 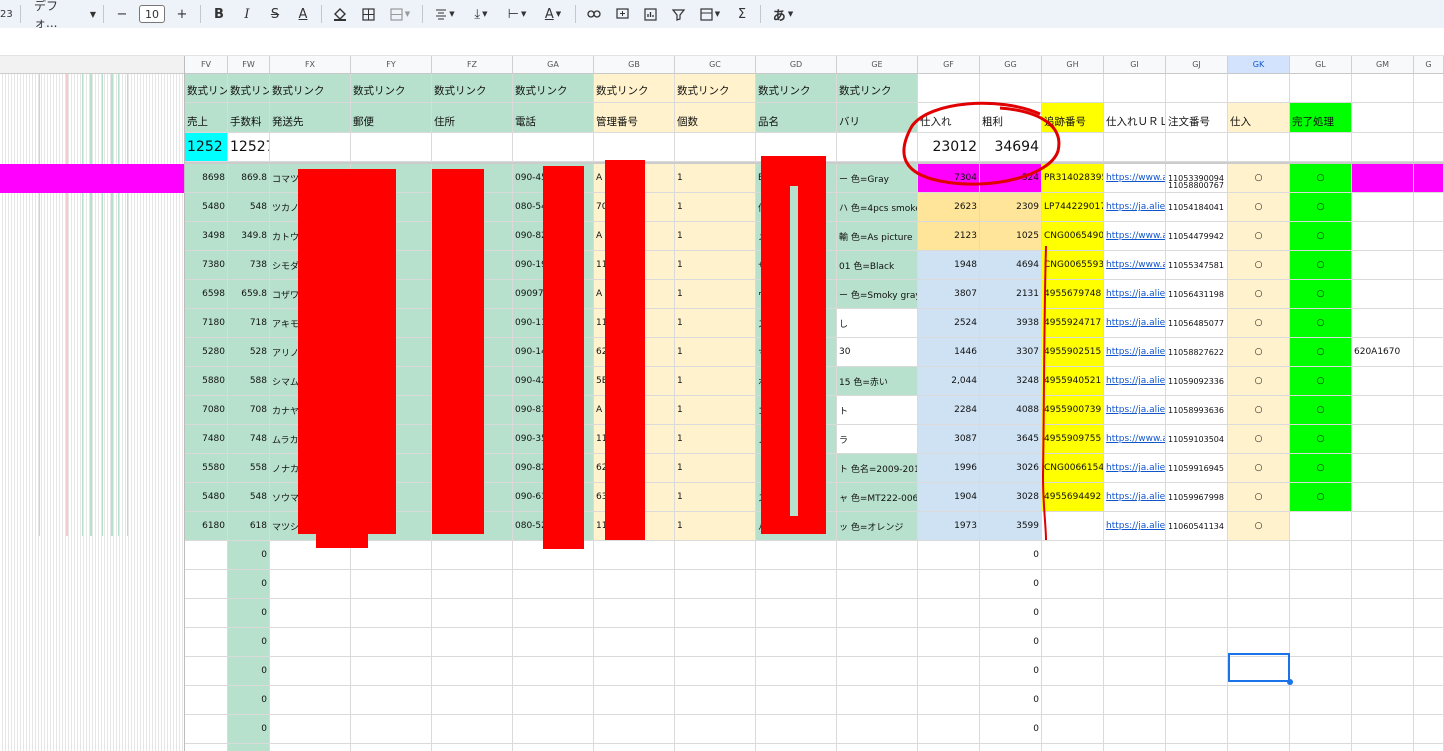 What do you see at coordinates (715, 118) in the screenshot?
I see `column-title-cell: 個数` at bounding box center [715, 118].